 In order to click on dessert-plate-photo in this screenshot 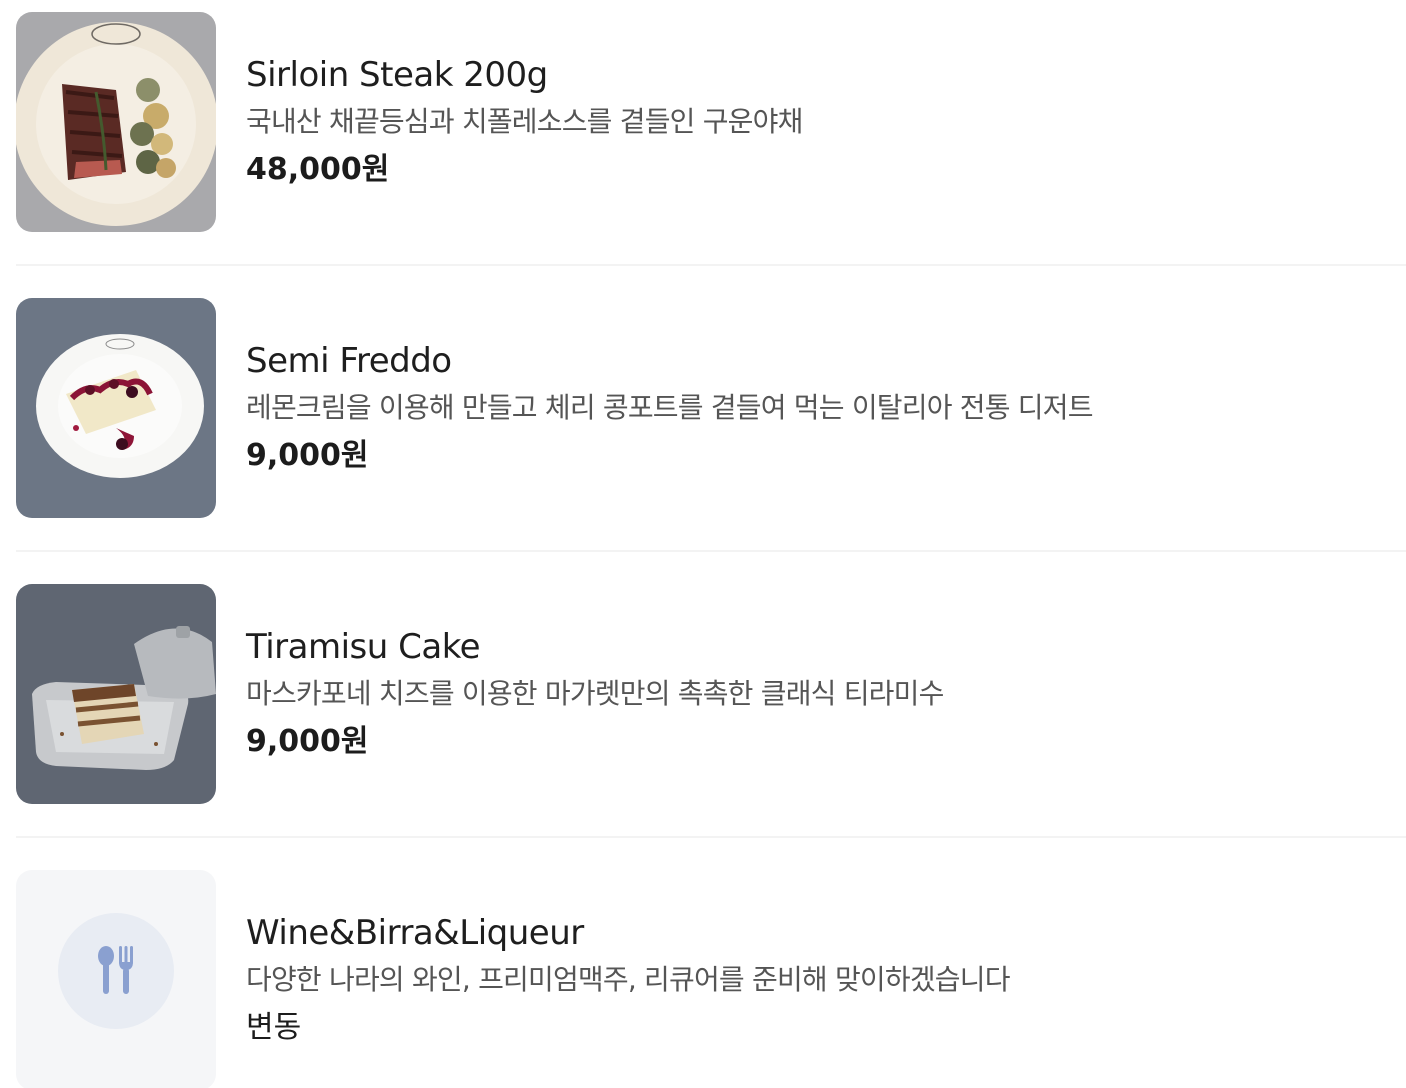, I will do `click(116, 408)`.